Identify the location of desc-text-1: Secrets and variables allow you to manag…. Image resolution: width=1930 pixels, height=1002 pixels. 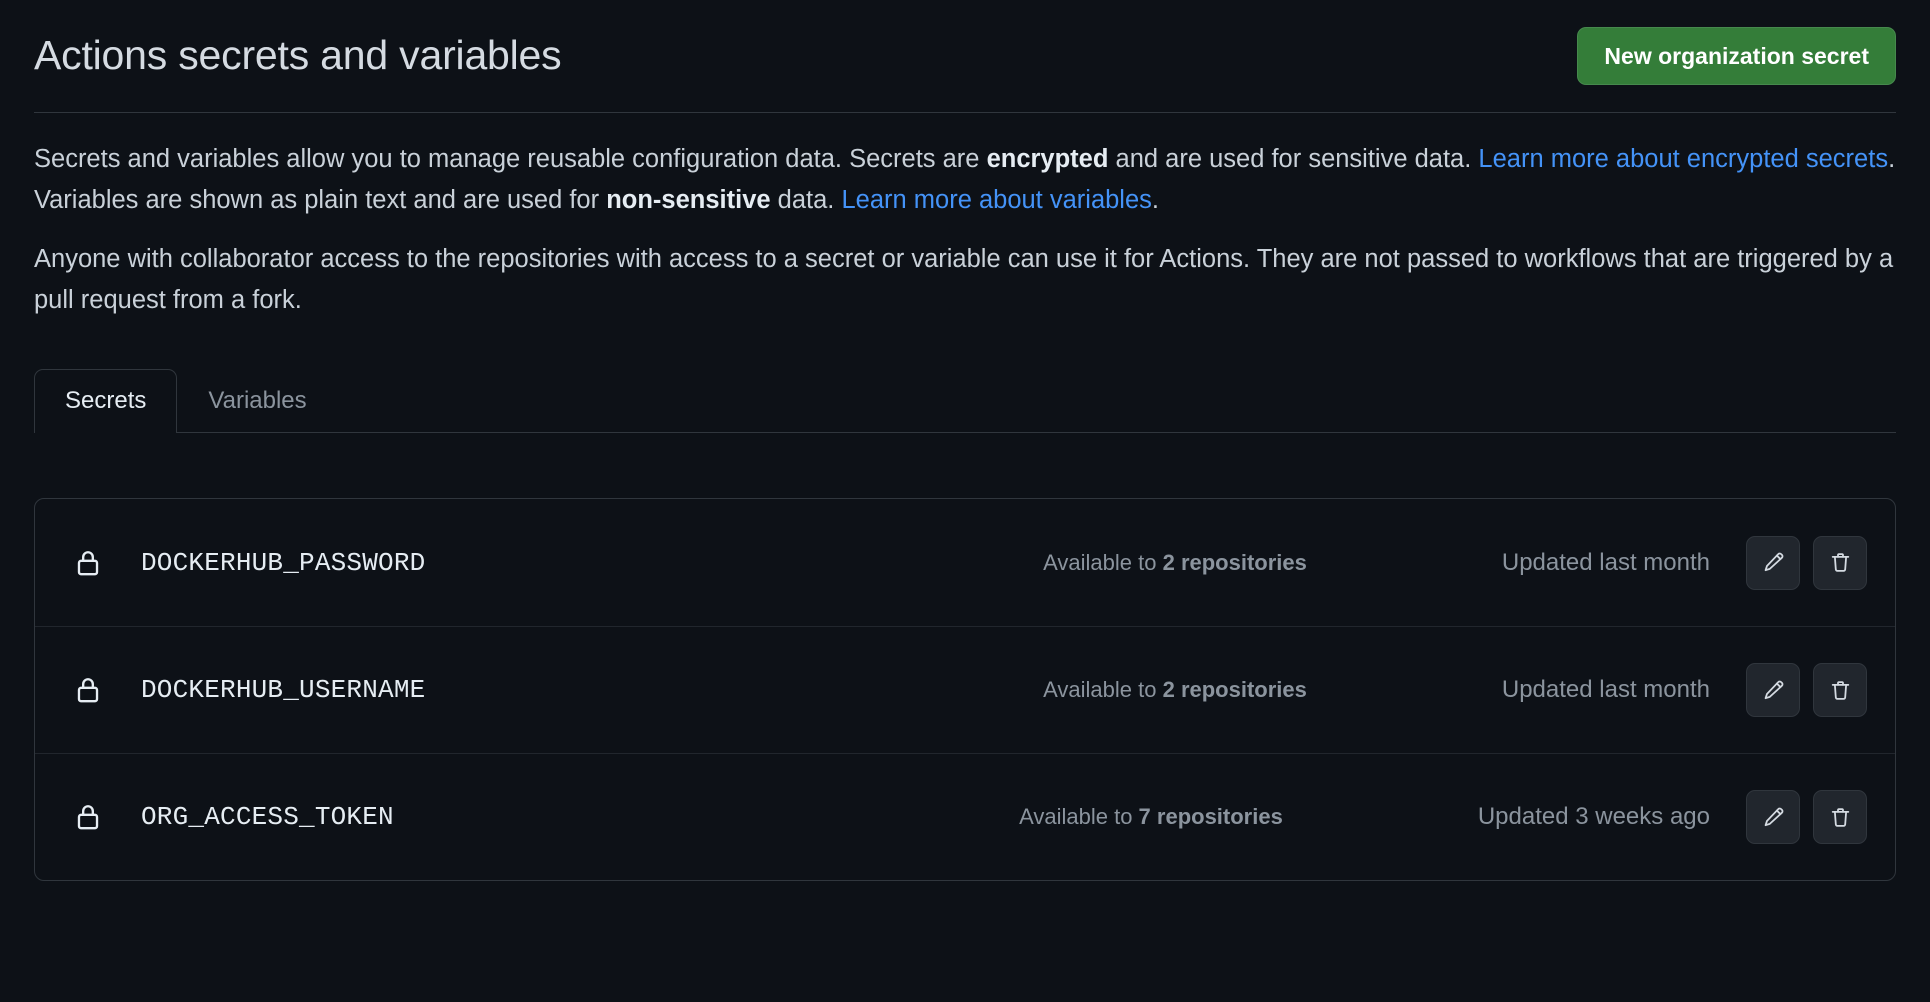
(510, 159).